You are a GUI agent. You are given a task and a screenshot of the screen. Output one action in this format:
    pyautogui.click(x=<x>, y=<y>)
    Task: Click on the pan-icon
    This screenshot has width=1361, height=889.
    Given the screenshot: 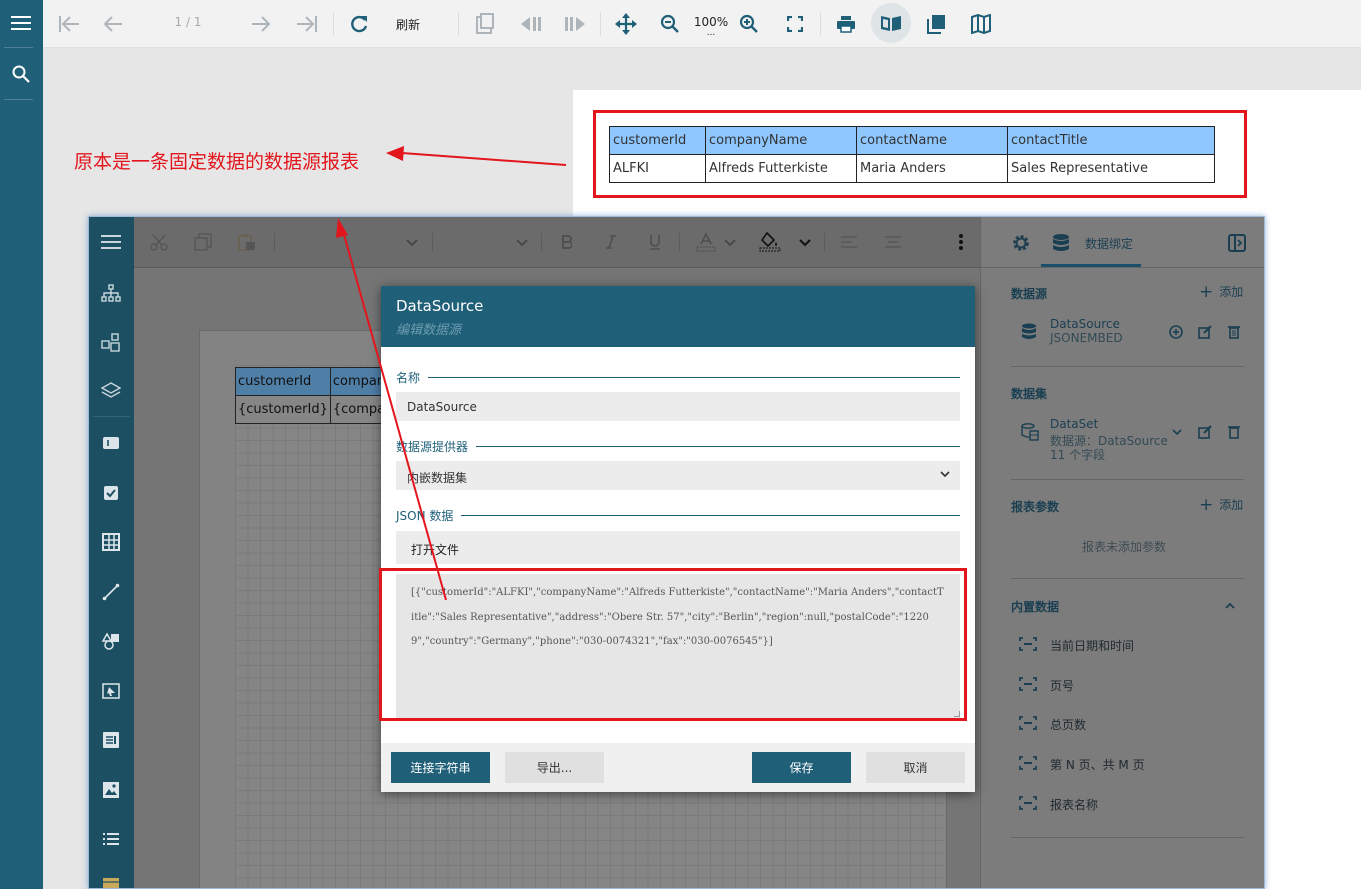 What is the action you would take?
    pyautogui.click(x=626, y=24)
    